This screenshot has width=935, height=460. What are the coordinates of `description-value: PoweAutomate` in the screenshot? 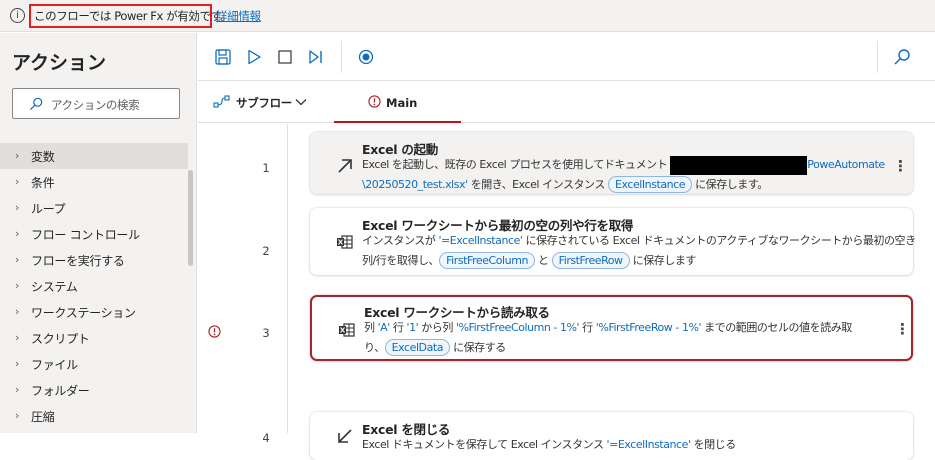 It's located at (846, 164).